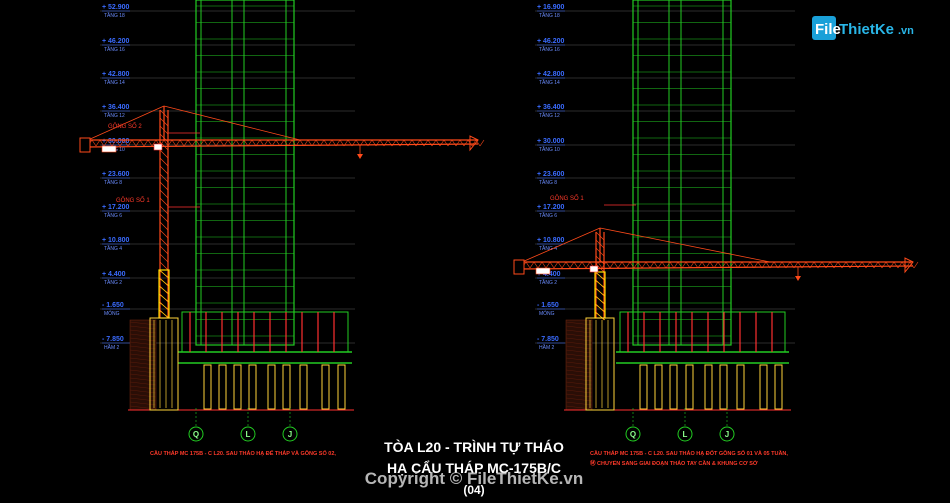 This screenshot has width=950, height=503. Describe the element at coordinates (114, 274) in the screenshot. I see `level-value: + 4.400` at that location.